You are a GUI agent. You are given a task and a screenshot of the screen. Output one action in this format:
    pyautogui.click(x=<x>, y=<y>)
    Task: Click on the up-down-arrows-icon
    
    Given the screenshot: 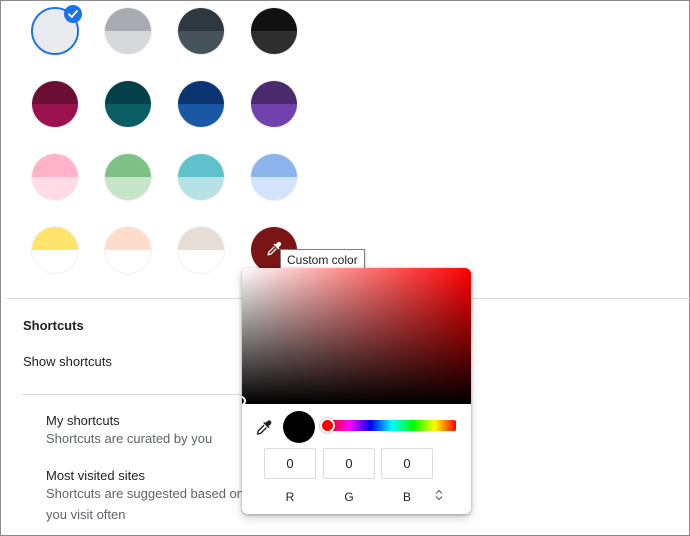 What is the action you would take?
    pyautogui.click(x=439, y=496)
    